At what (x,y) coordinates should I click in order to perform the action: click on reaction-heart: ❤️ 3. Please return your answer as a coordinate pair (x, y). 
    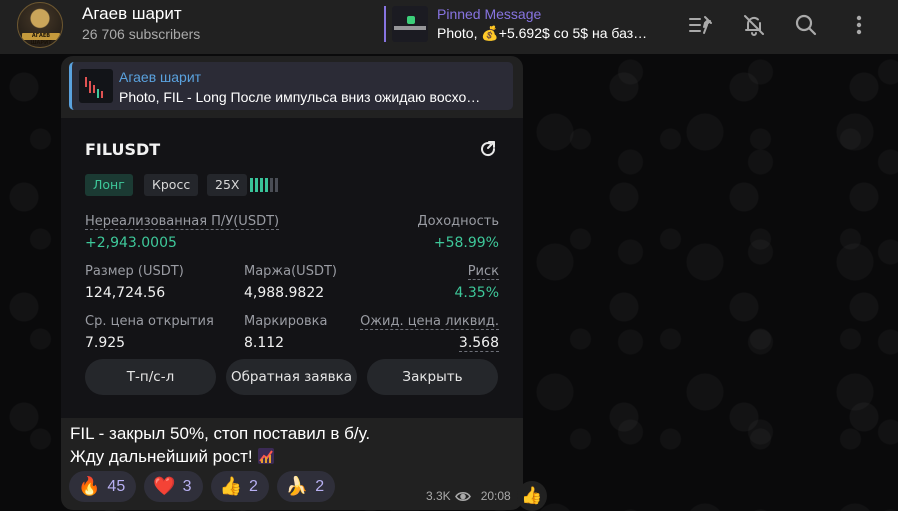
    Looking at the image, I should click on (173, 486).